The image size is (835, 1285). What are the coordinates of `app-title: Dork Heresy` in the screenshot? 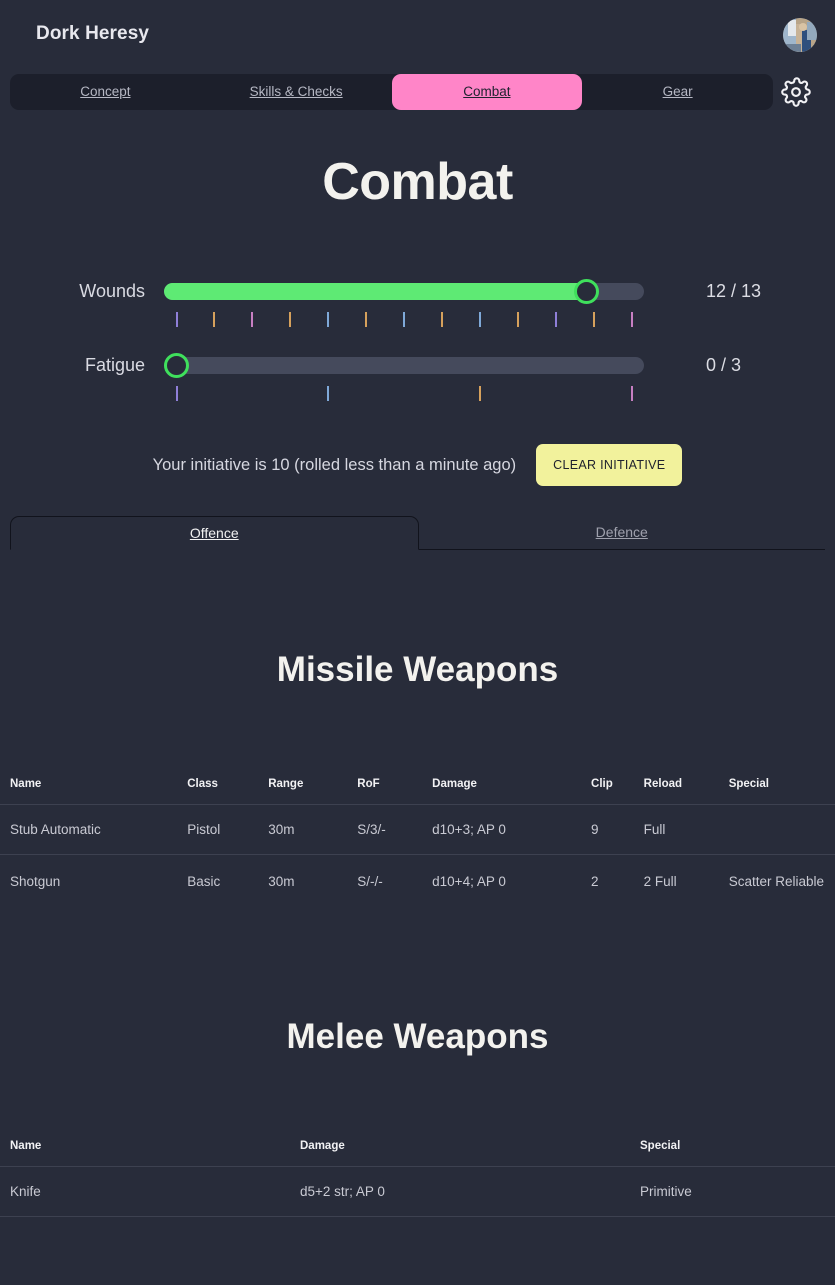 It's located at (93, 33).